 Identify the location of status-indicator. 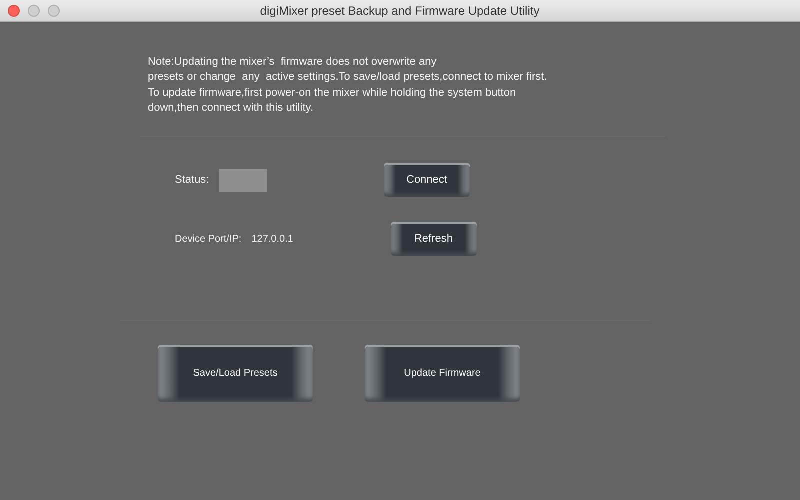
(243, 180).